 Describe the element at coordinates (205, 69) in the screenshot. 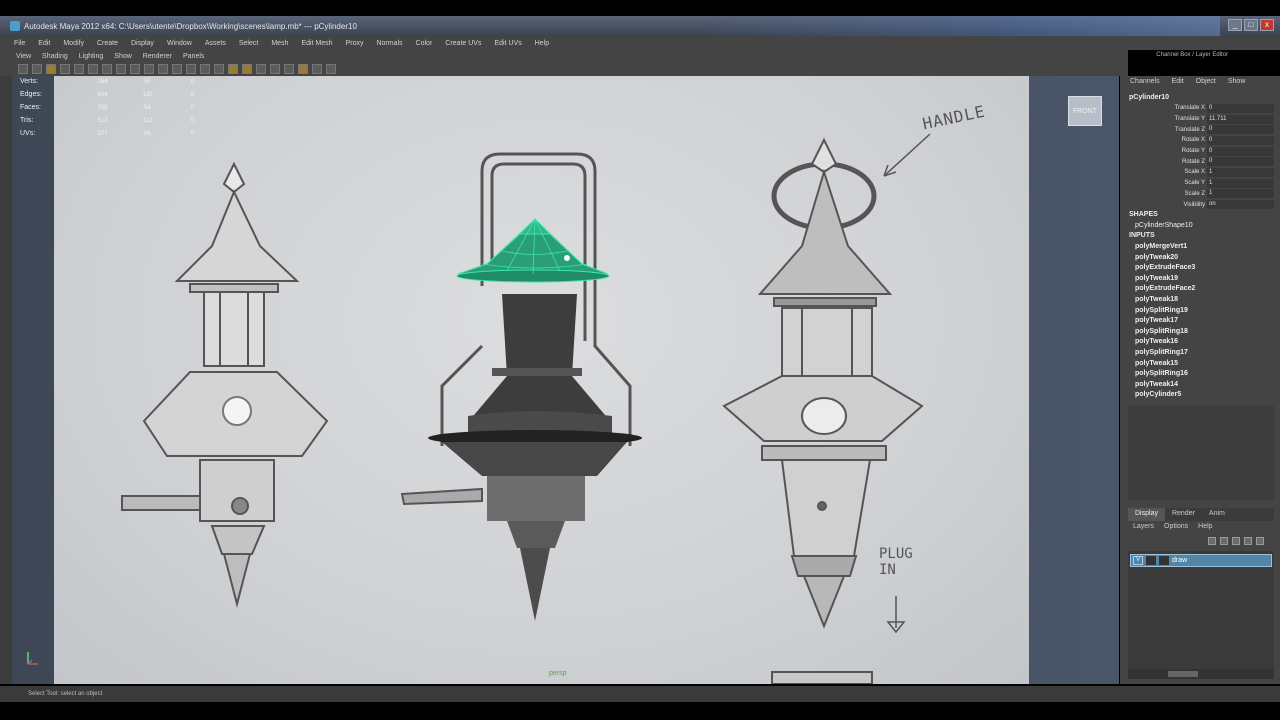

I see `wireframe-on-shaded-icon` at that location.